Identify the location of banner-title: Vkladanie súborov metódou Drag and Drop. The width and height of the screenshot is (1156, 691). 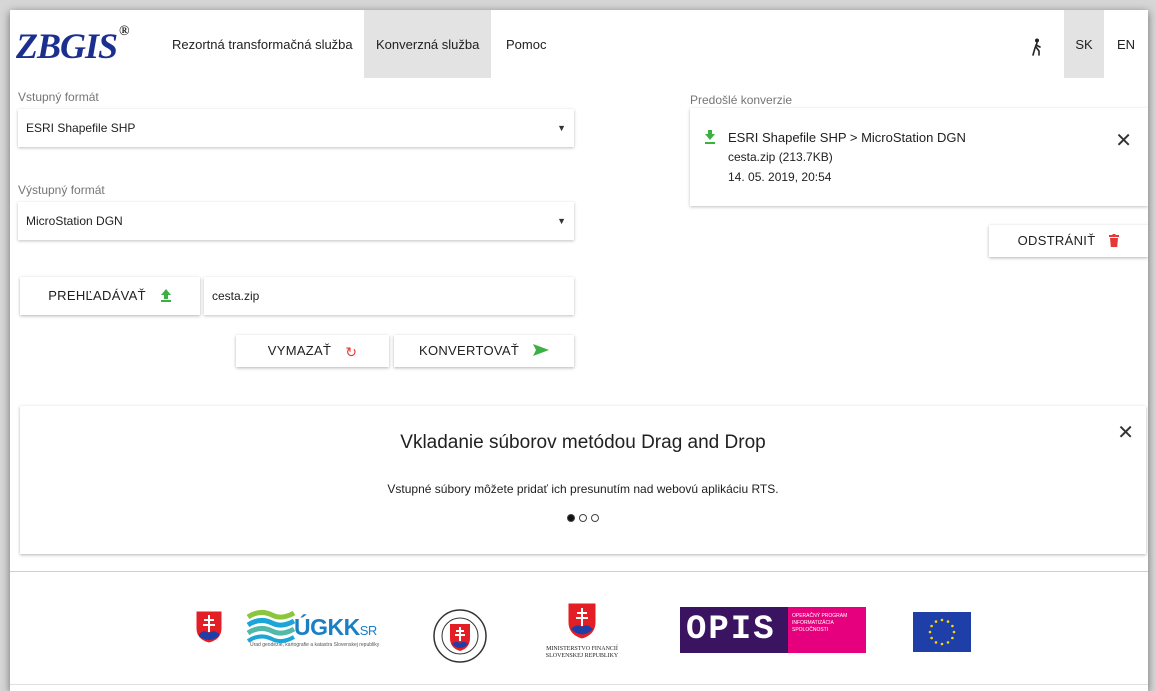
(583, 442).